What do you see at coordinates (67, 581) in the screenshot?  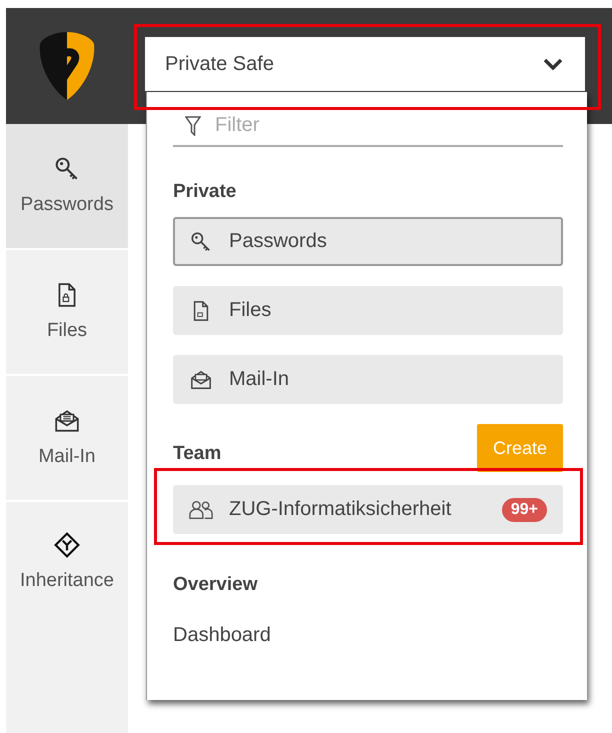 I see `sidebar-label: Inheritance` at bounding box center [67, 581].